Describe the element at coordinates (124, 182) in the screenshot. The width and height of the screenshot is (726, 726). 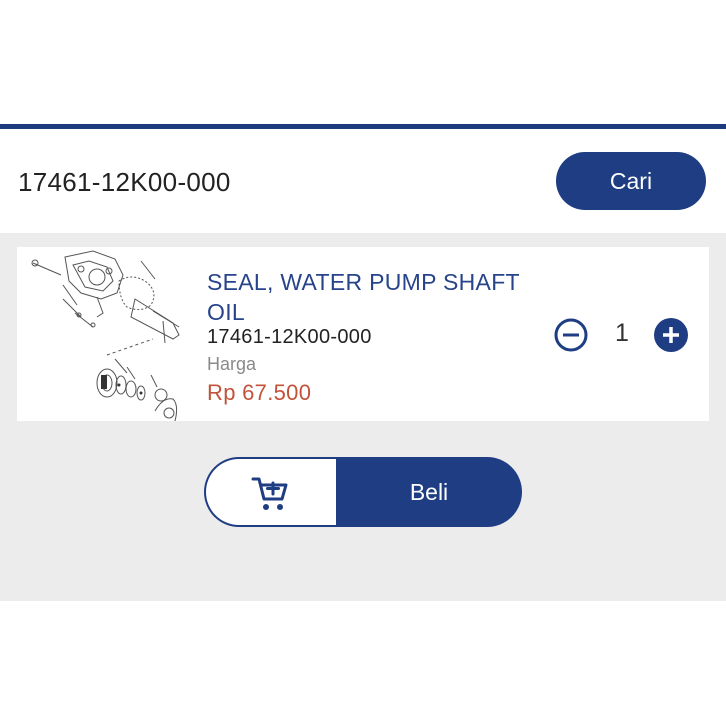
I see `search-input: 17461-12K00-000` at that location.